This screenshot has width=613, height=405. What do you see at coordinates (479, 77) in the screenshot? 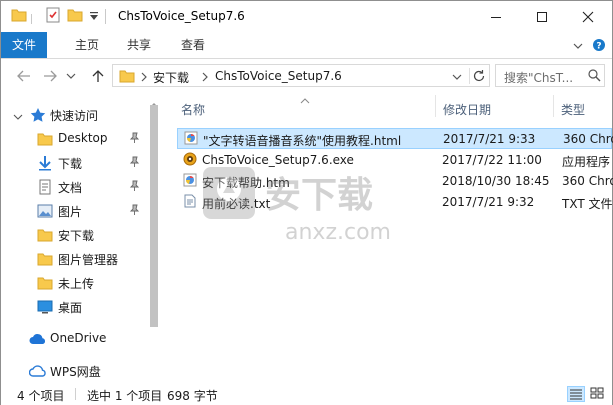
I see `refresh-icon` at bounding box center [479, 77].